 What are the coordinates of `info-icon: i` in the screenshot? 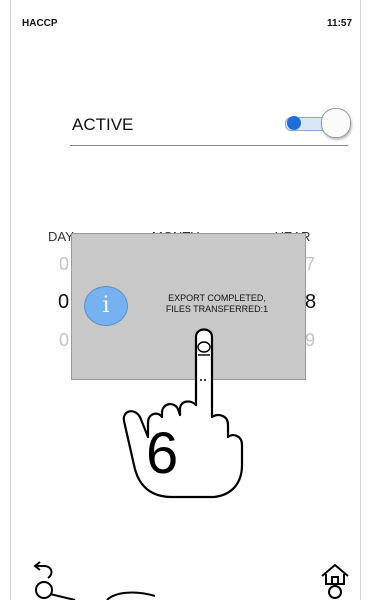 It's located at (106, 306).